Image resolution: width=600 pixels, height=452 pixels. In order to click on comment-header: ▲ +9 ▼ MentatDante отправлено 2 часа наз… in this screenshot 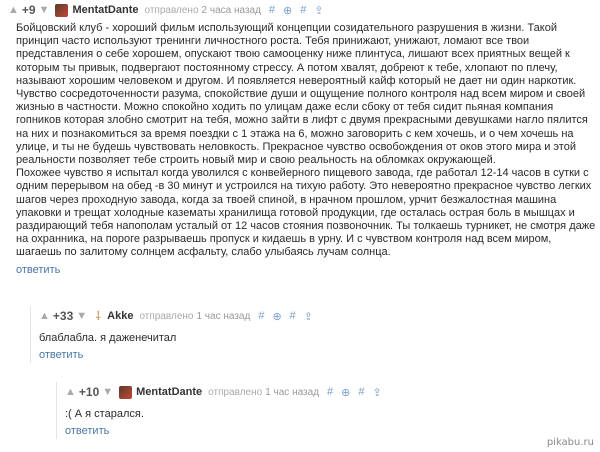, I will do `click(302, 10)`.